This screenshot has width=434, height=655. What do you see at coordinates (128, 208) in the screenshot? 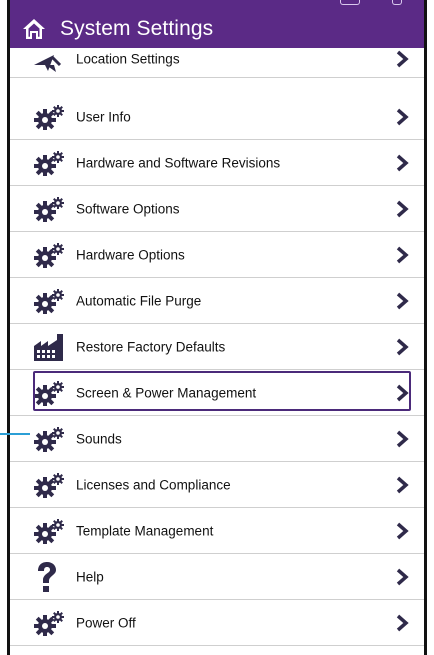
I see `menu-item-label: Software Options` at bounding box center [128, 208].